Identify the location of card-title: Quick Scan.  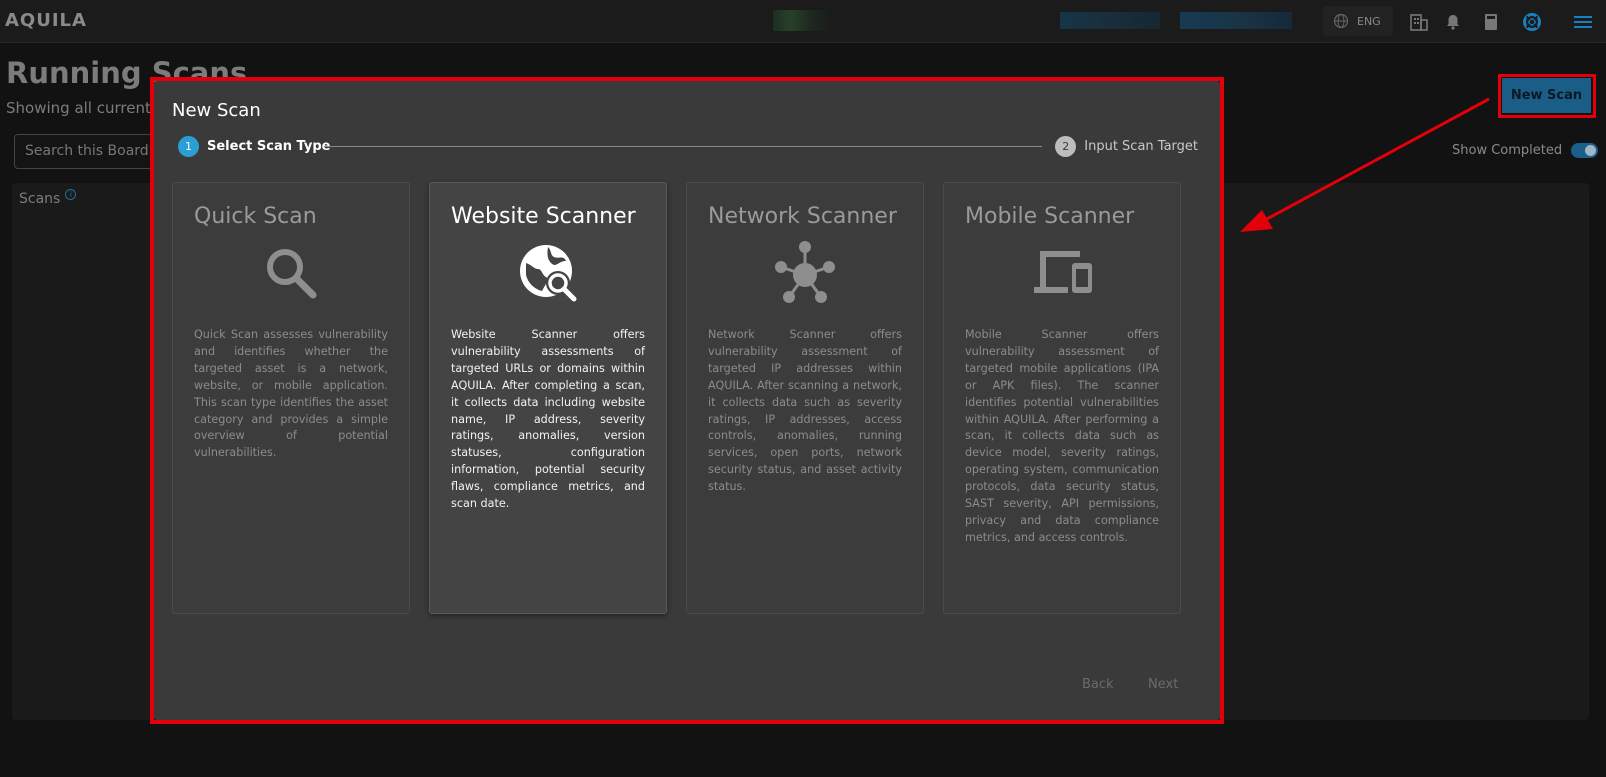
(255, 216).